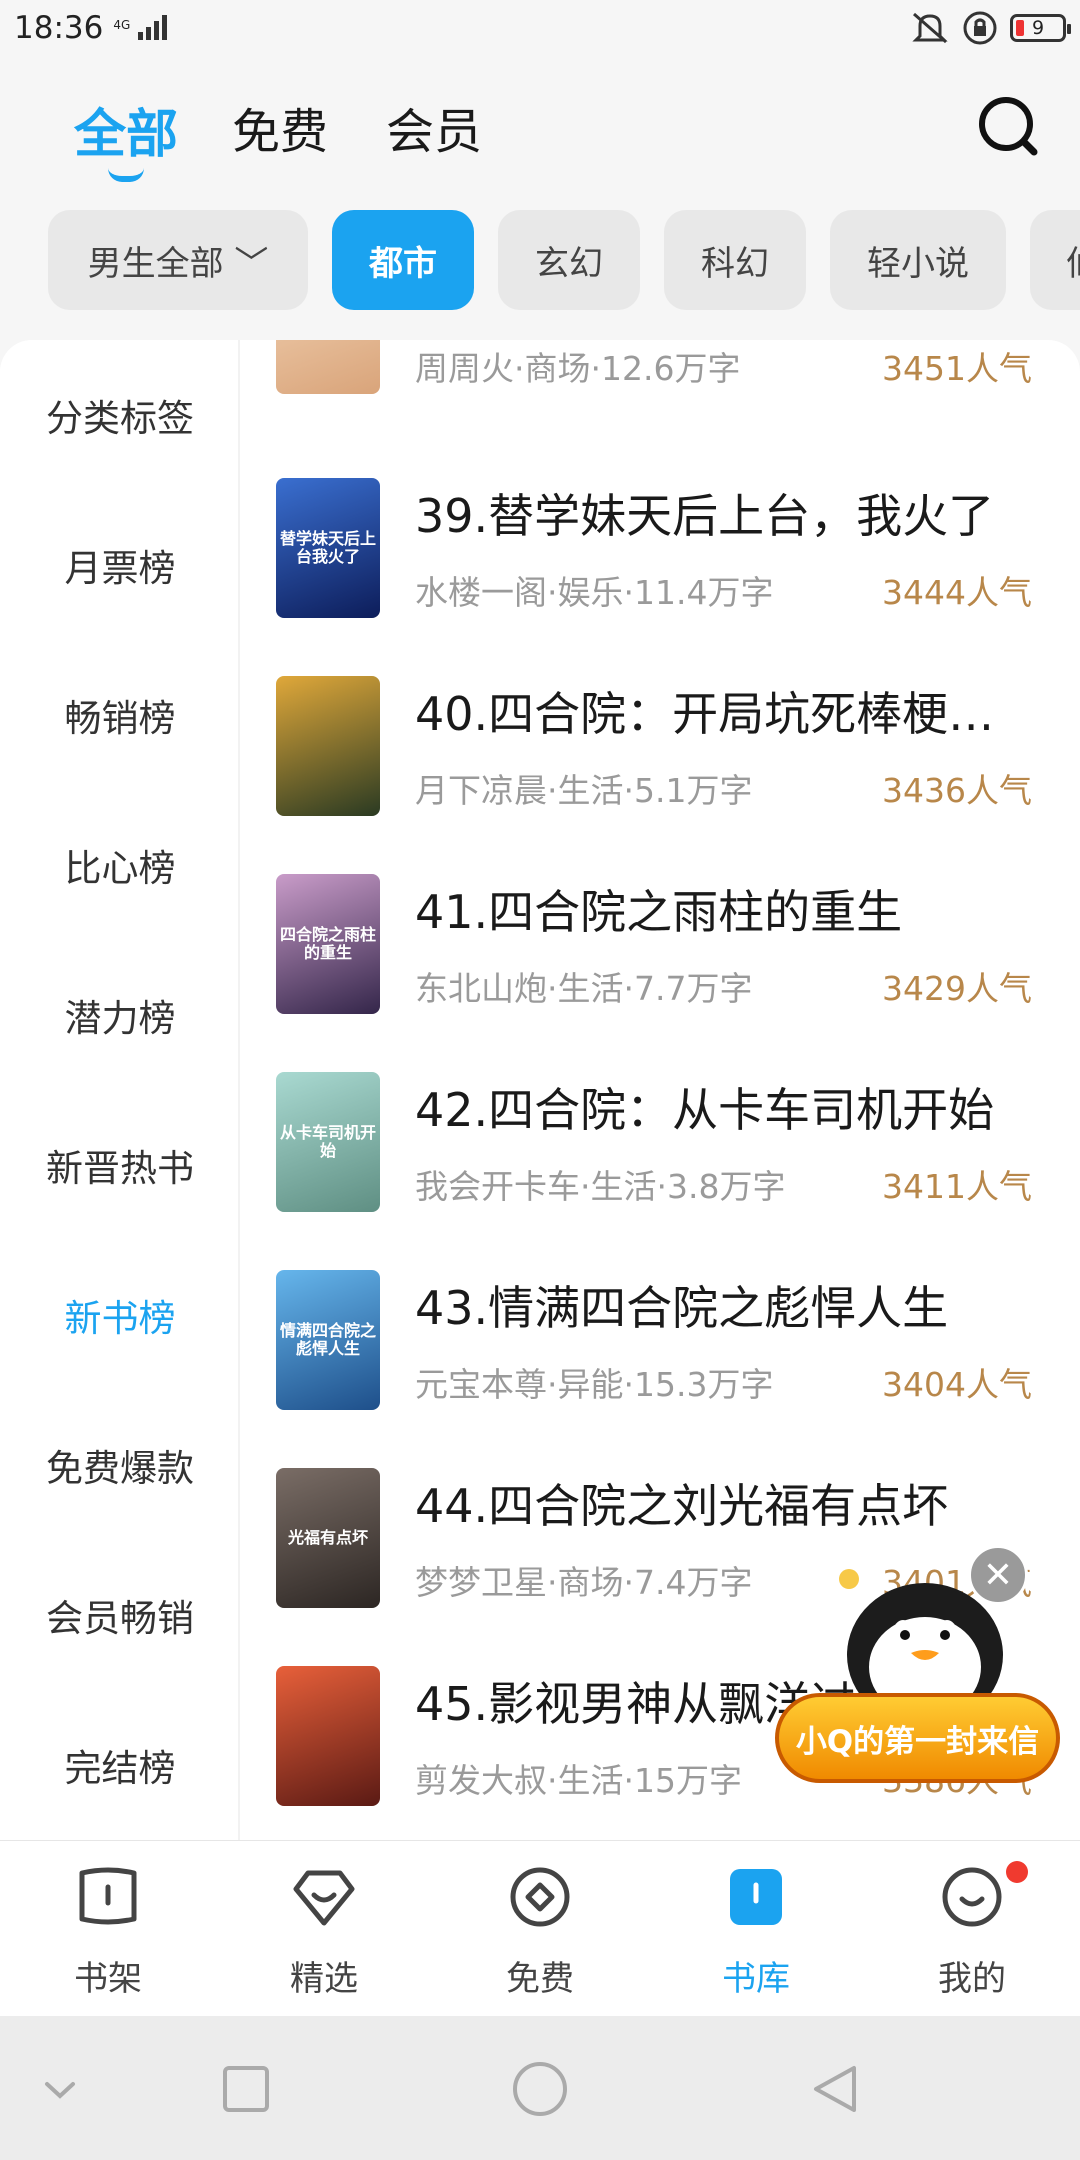  What do you see at coordinates (584, 1582) in the screenshot?
I see `book-meta: 梦梦卫星·商场·7.4万字` at bounding box center [584, 1582].